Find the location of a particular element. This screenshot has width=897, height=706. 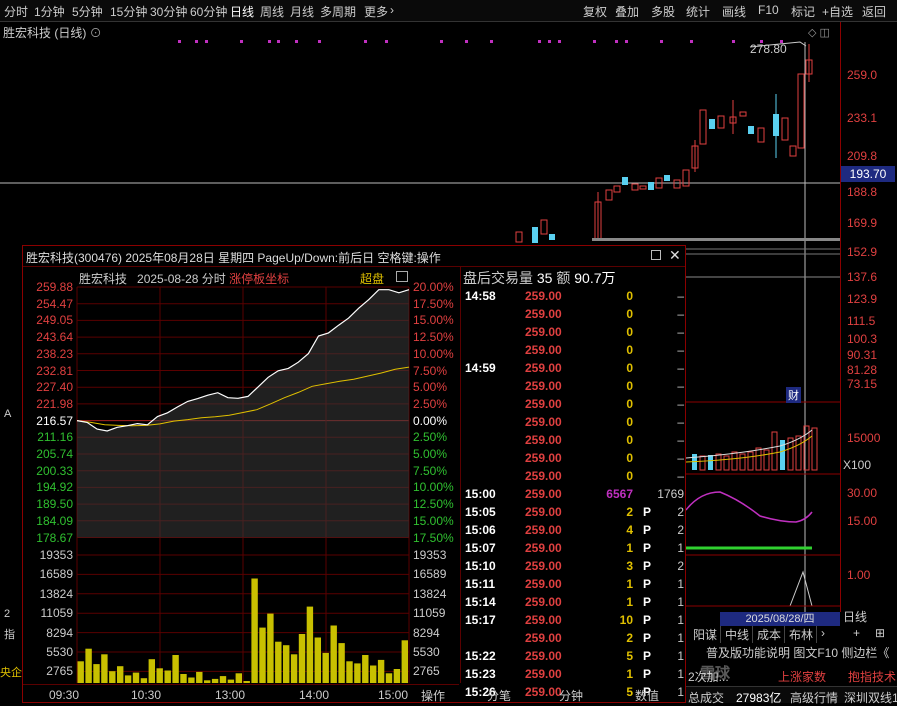

tab-more: 更多 is located at coordinates (376, 11).